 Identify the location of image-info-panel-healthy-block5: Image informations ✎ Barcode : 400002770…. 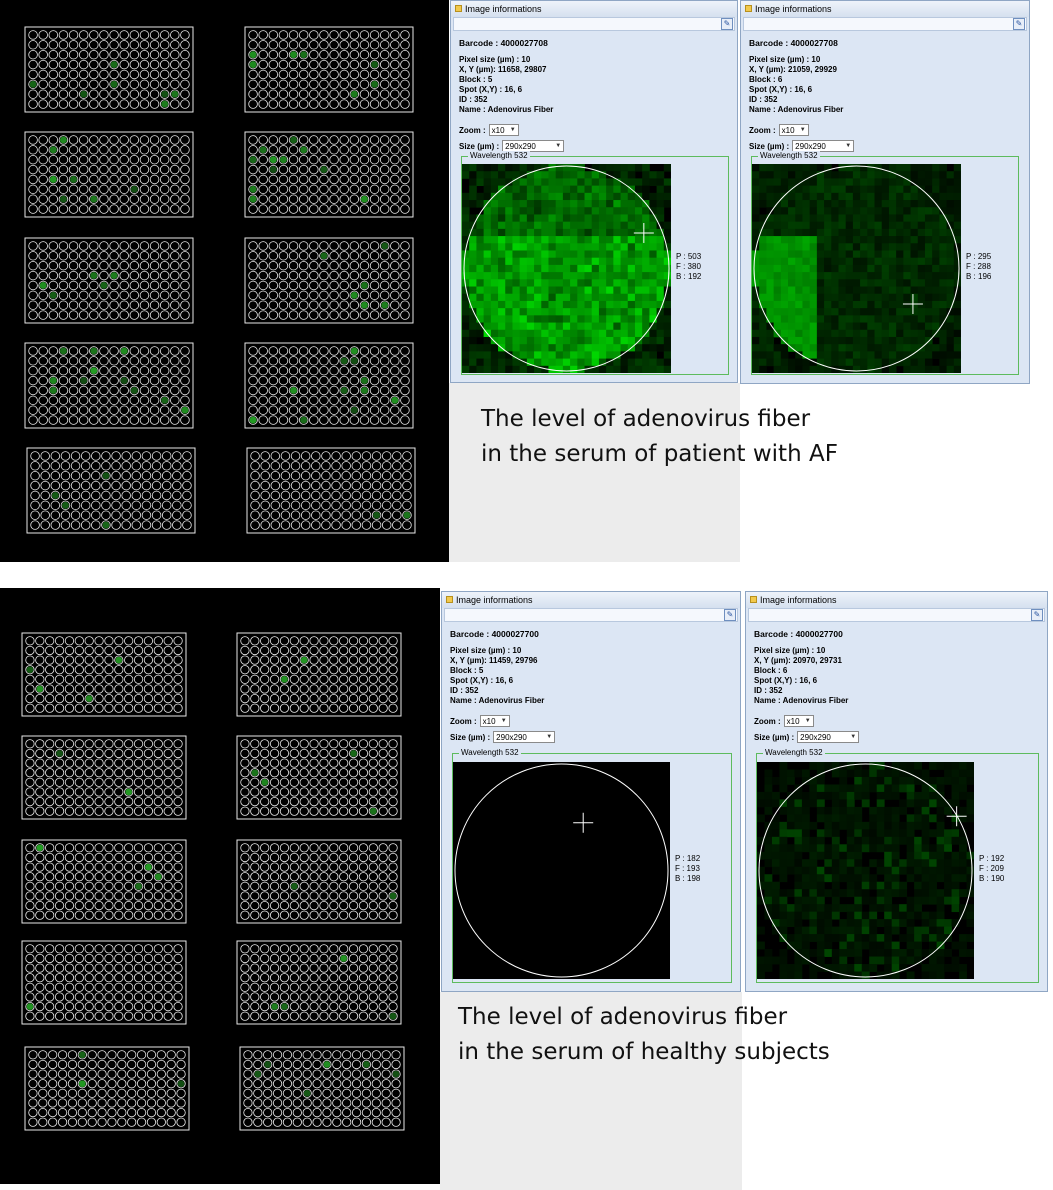
(591, 791).